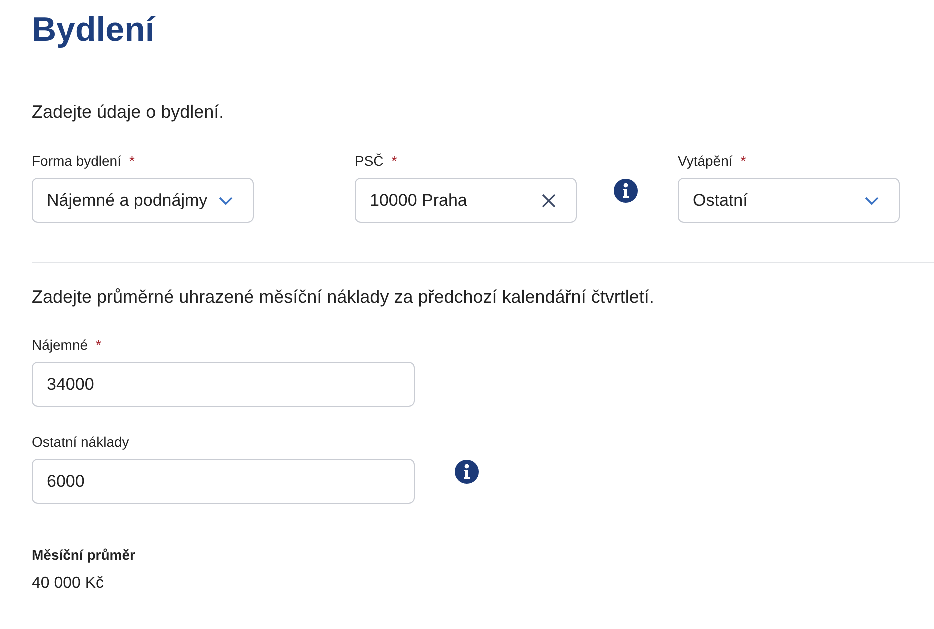  Describe the element at coordinates (369, 161) in the screenshot. I see `field-label: PSČ` at that location.